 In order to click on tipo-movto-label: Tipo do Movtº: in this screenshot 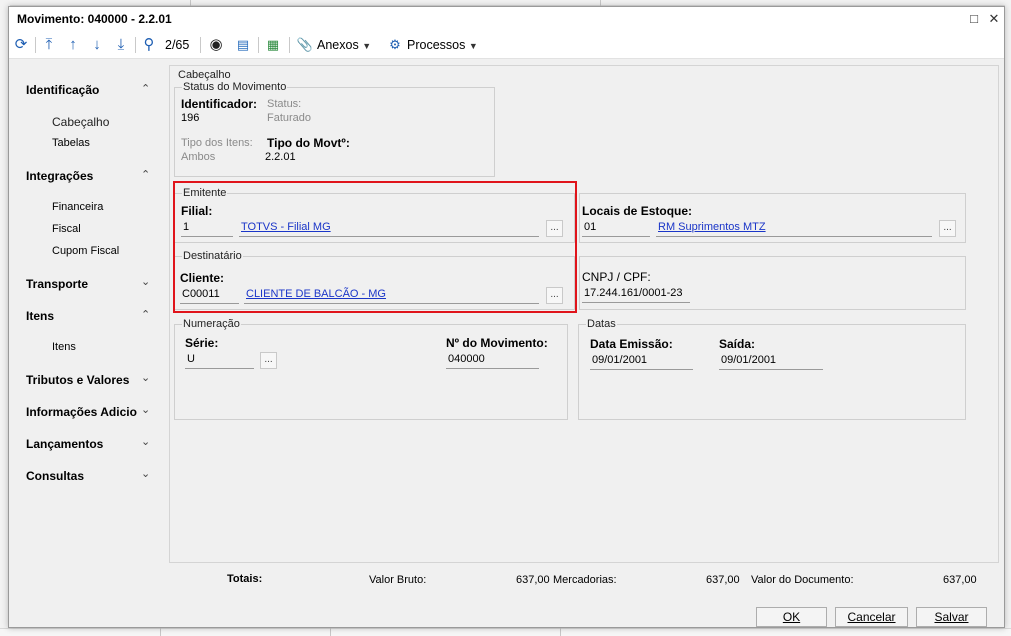, I will do `click(308, 143)`.